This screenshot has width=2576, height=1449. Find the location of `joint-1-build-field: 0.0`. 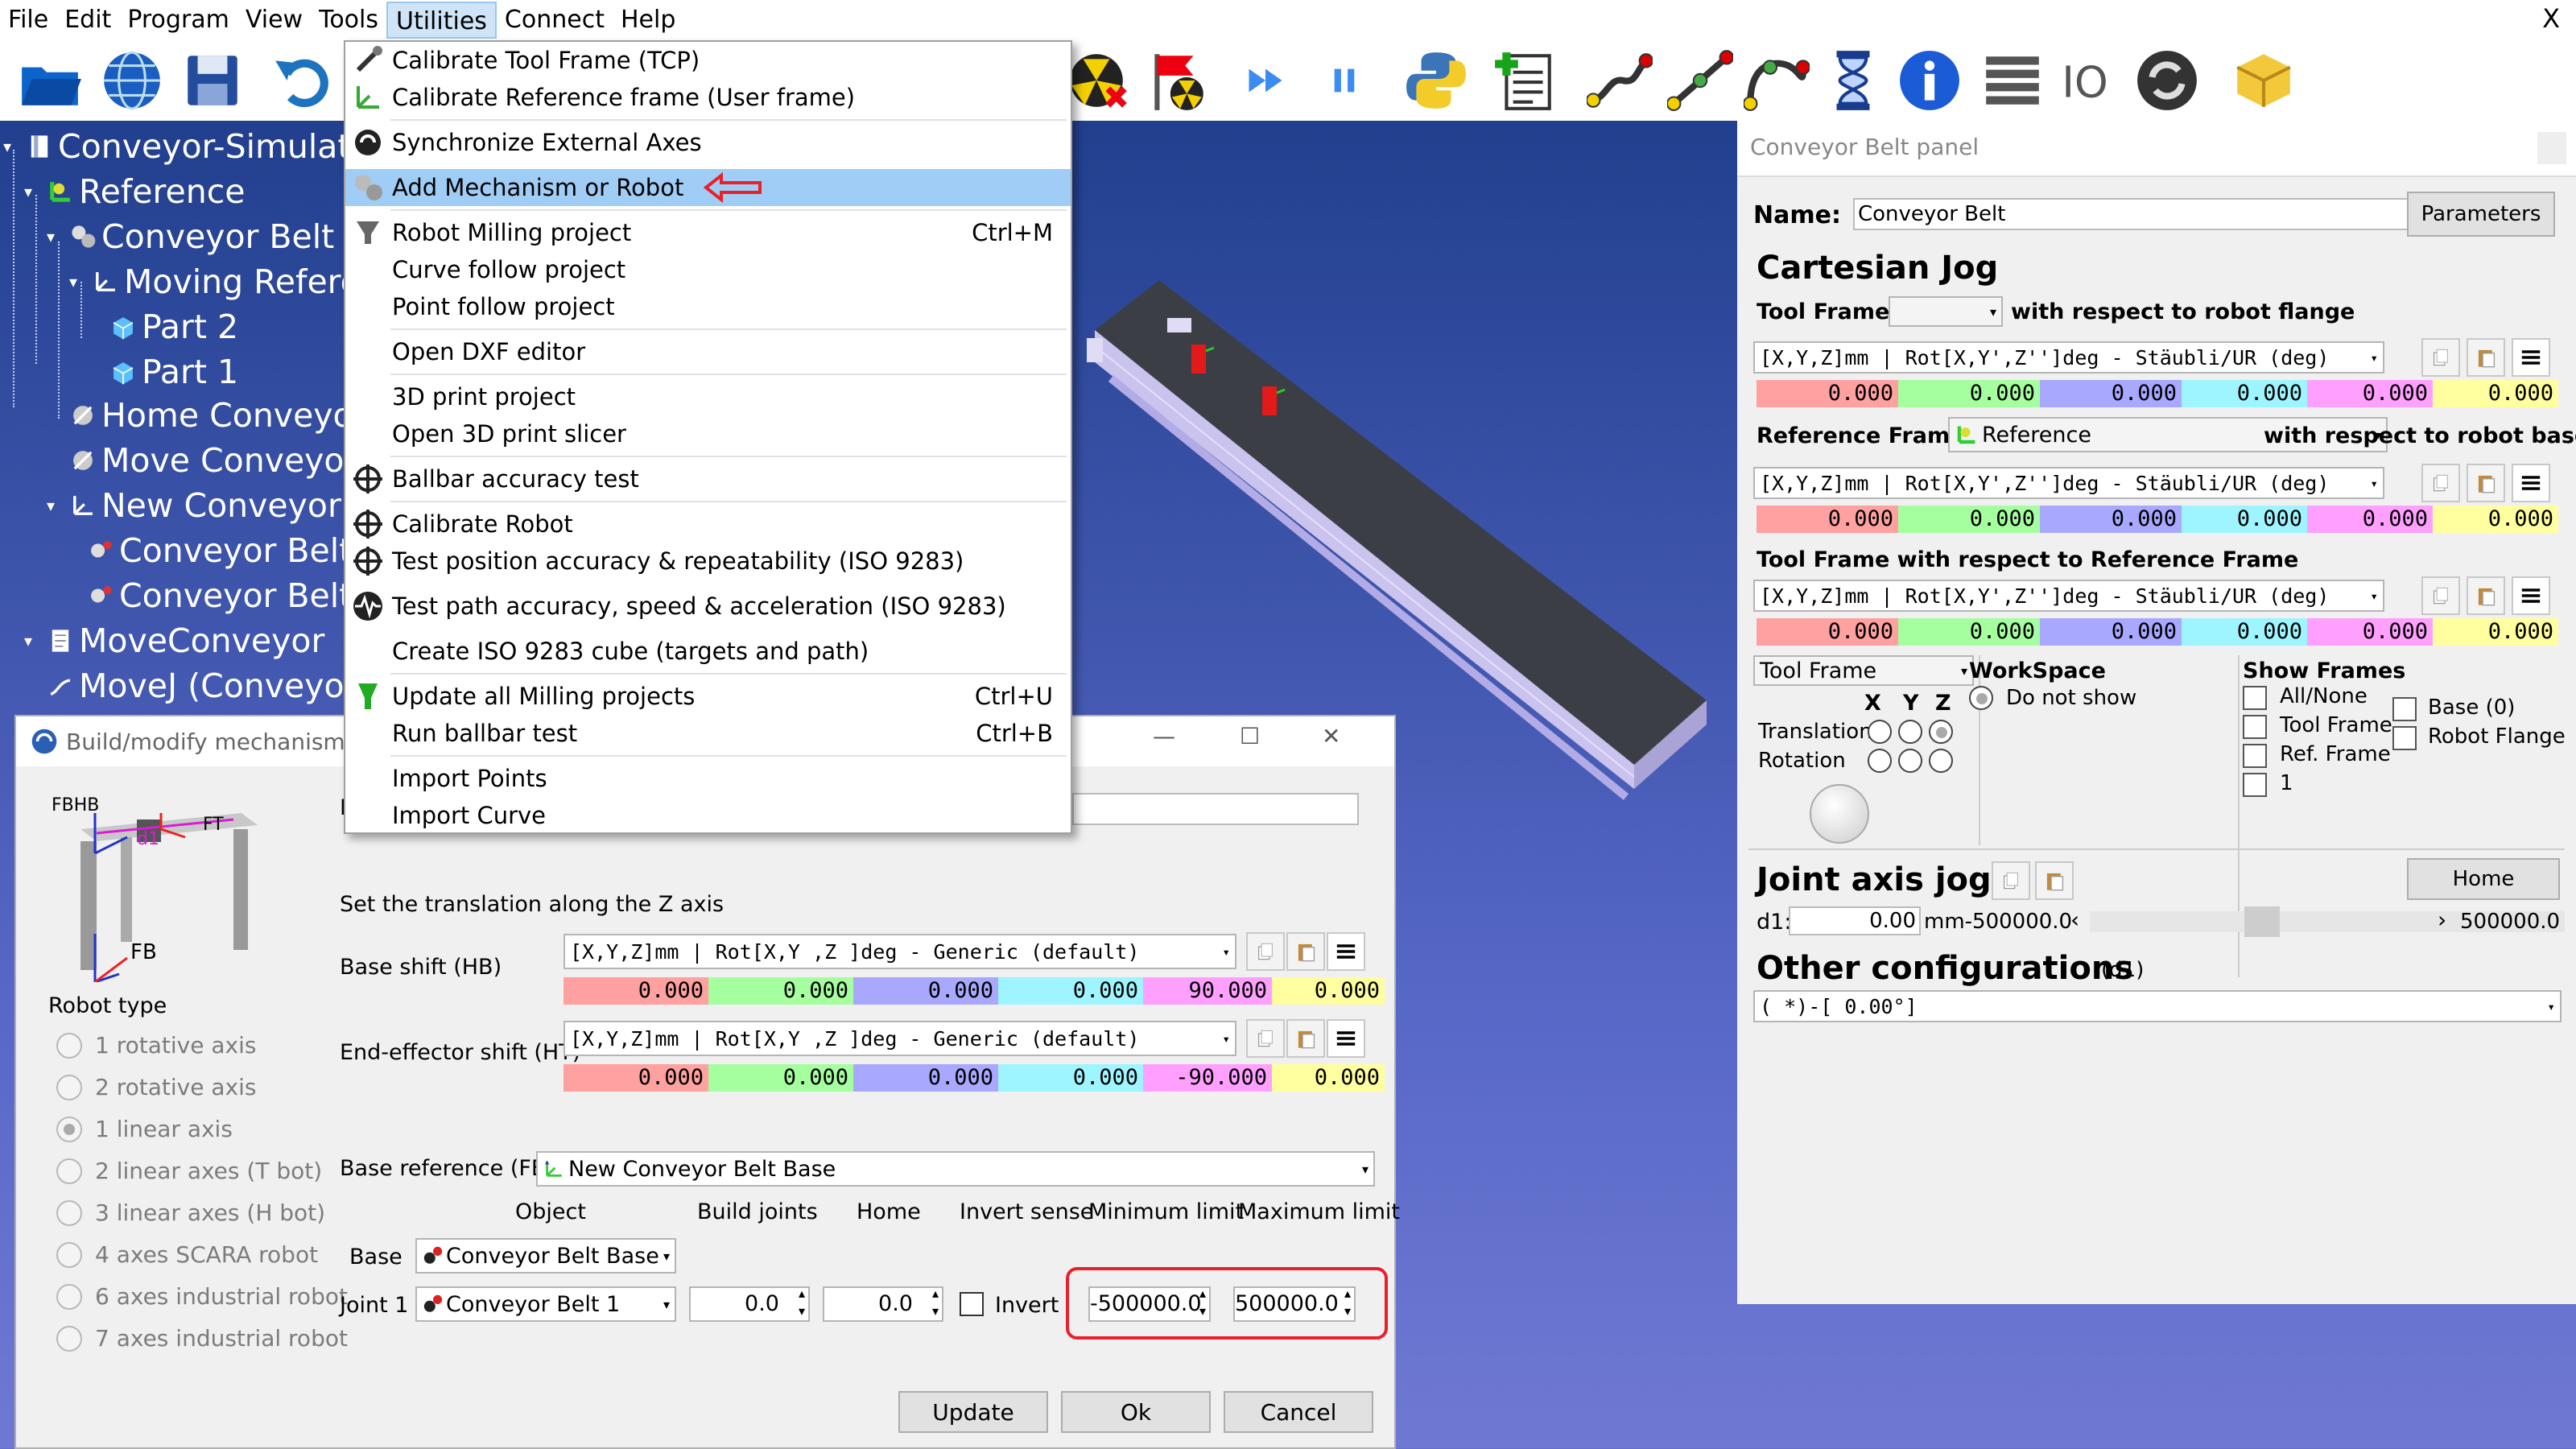

joint-1-build-field: 0.0 is located at coordinates (749, 1303).